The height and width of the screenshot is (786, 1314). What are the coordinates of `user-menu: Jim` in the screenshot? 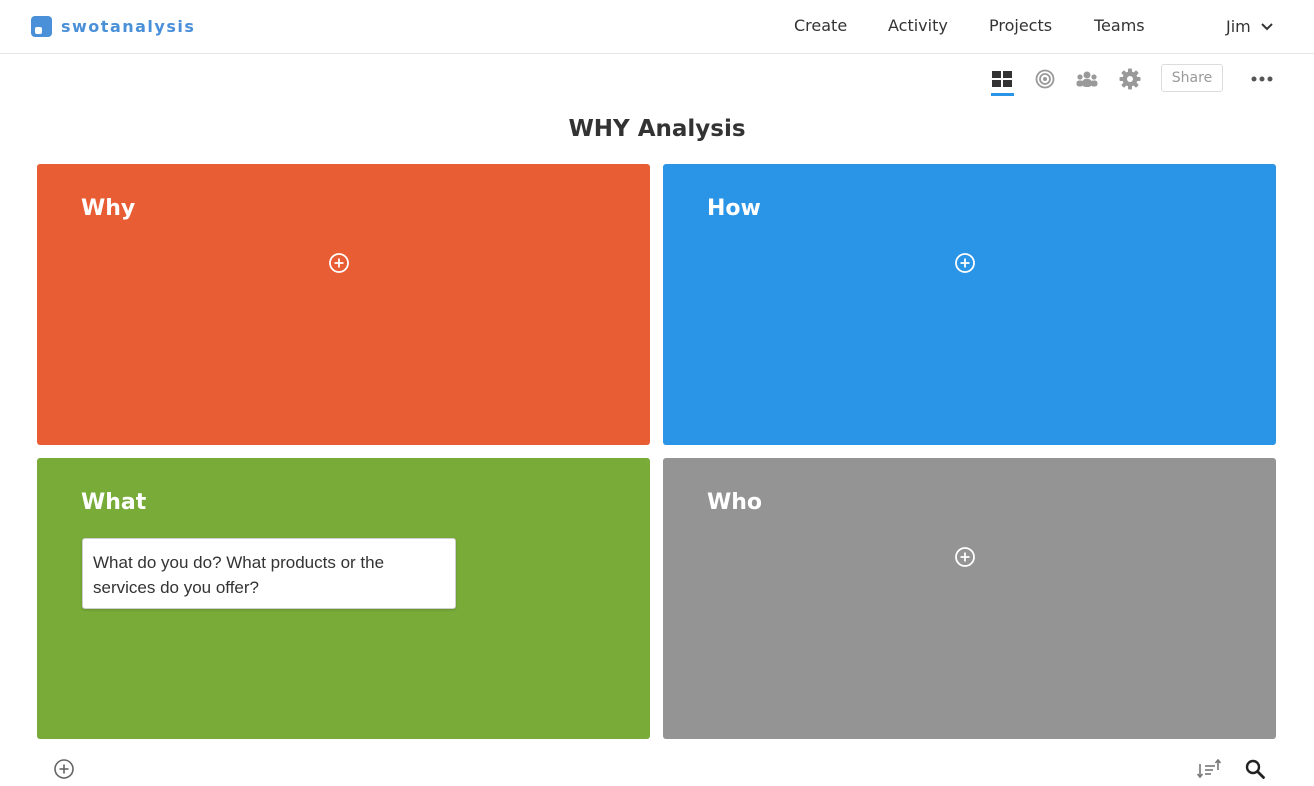 It's located at (1249, 26).